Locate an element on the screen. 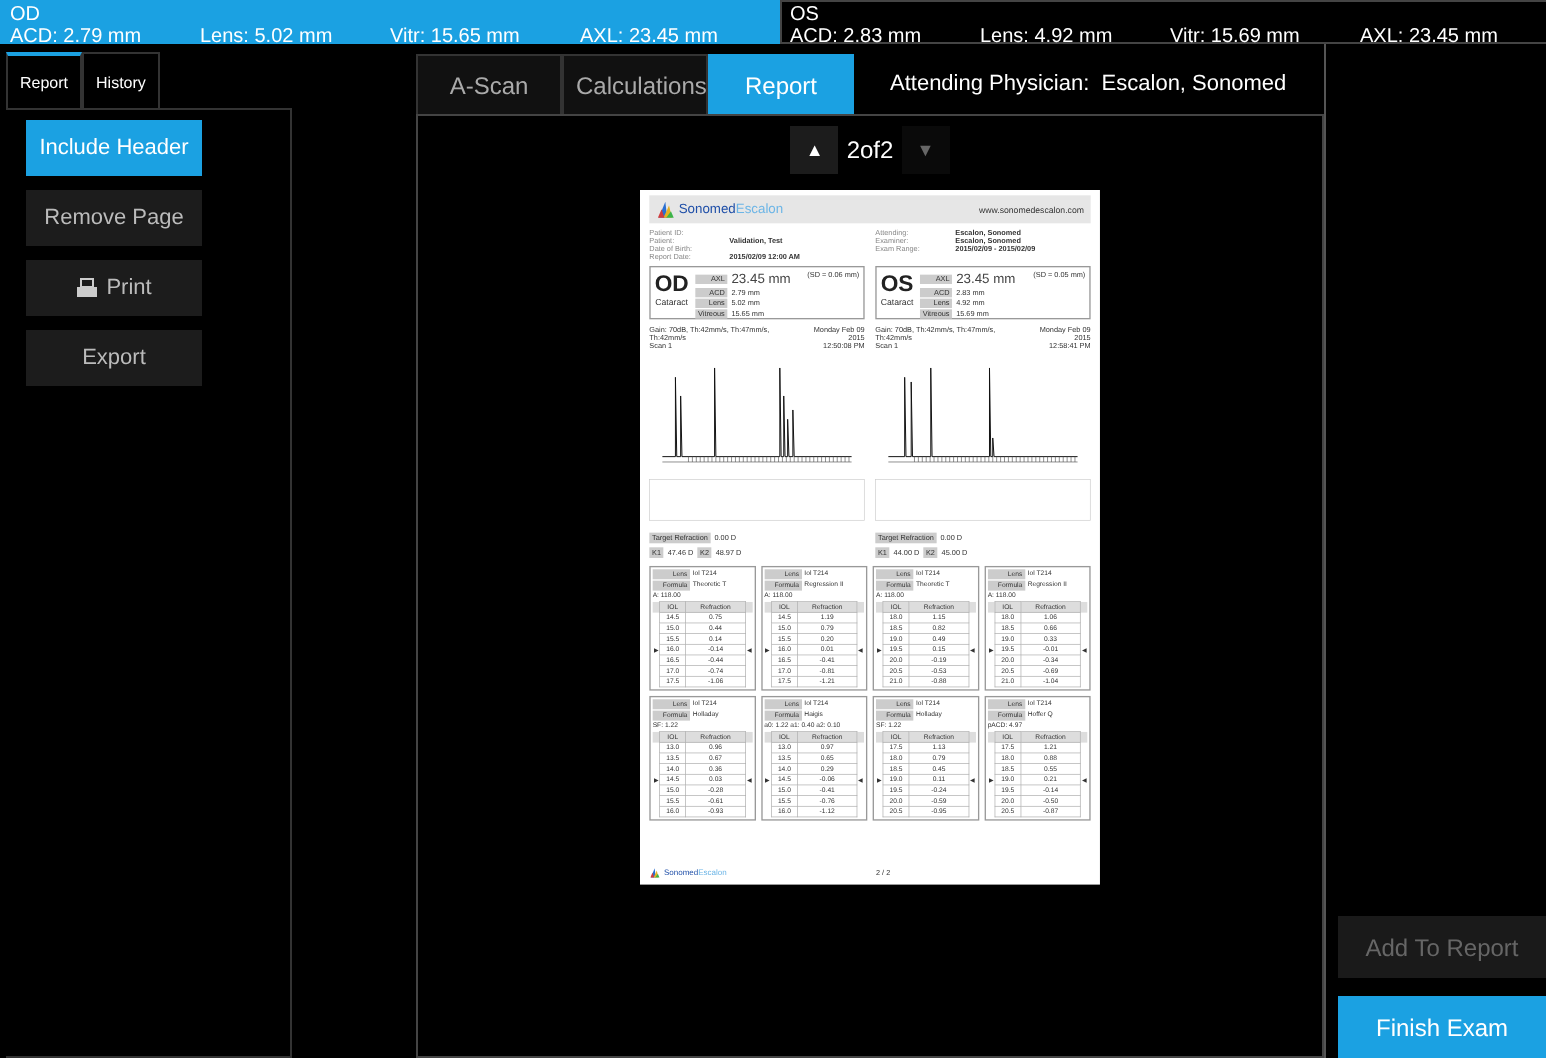 This screenshot has width=1546, height=1058. page-indicator: 2of2 is located at coordinates (870, 150).